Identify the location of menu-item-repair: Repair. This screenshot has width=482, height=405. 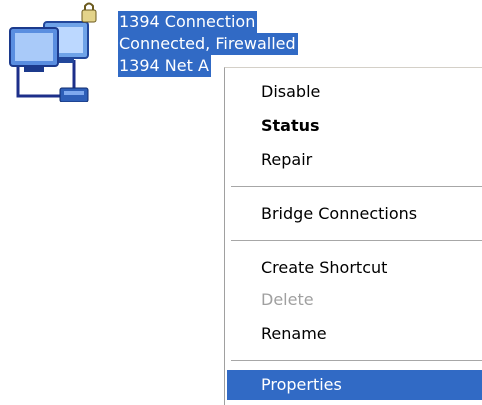
(354, 160).